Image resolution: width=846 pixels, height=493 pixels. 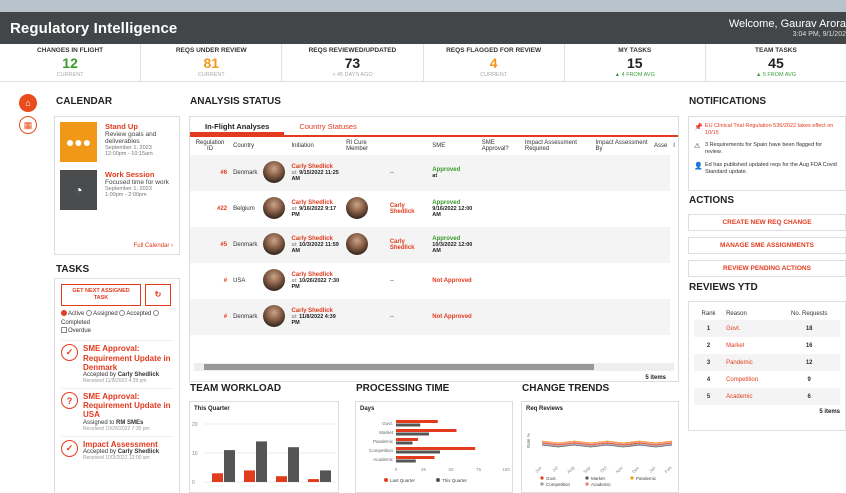 I want to click on user-welcome: Welcome, Gaurav Arora 3:04 PM, 9/1/202, so click(x=787, y=28).